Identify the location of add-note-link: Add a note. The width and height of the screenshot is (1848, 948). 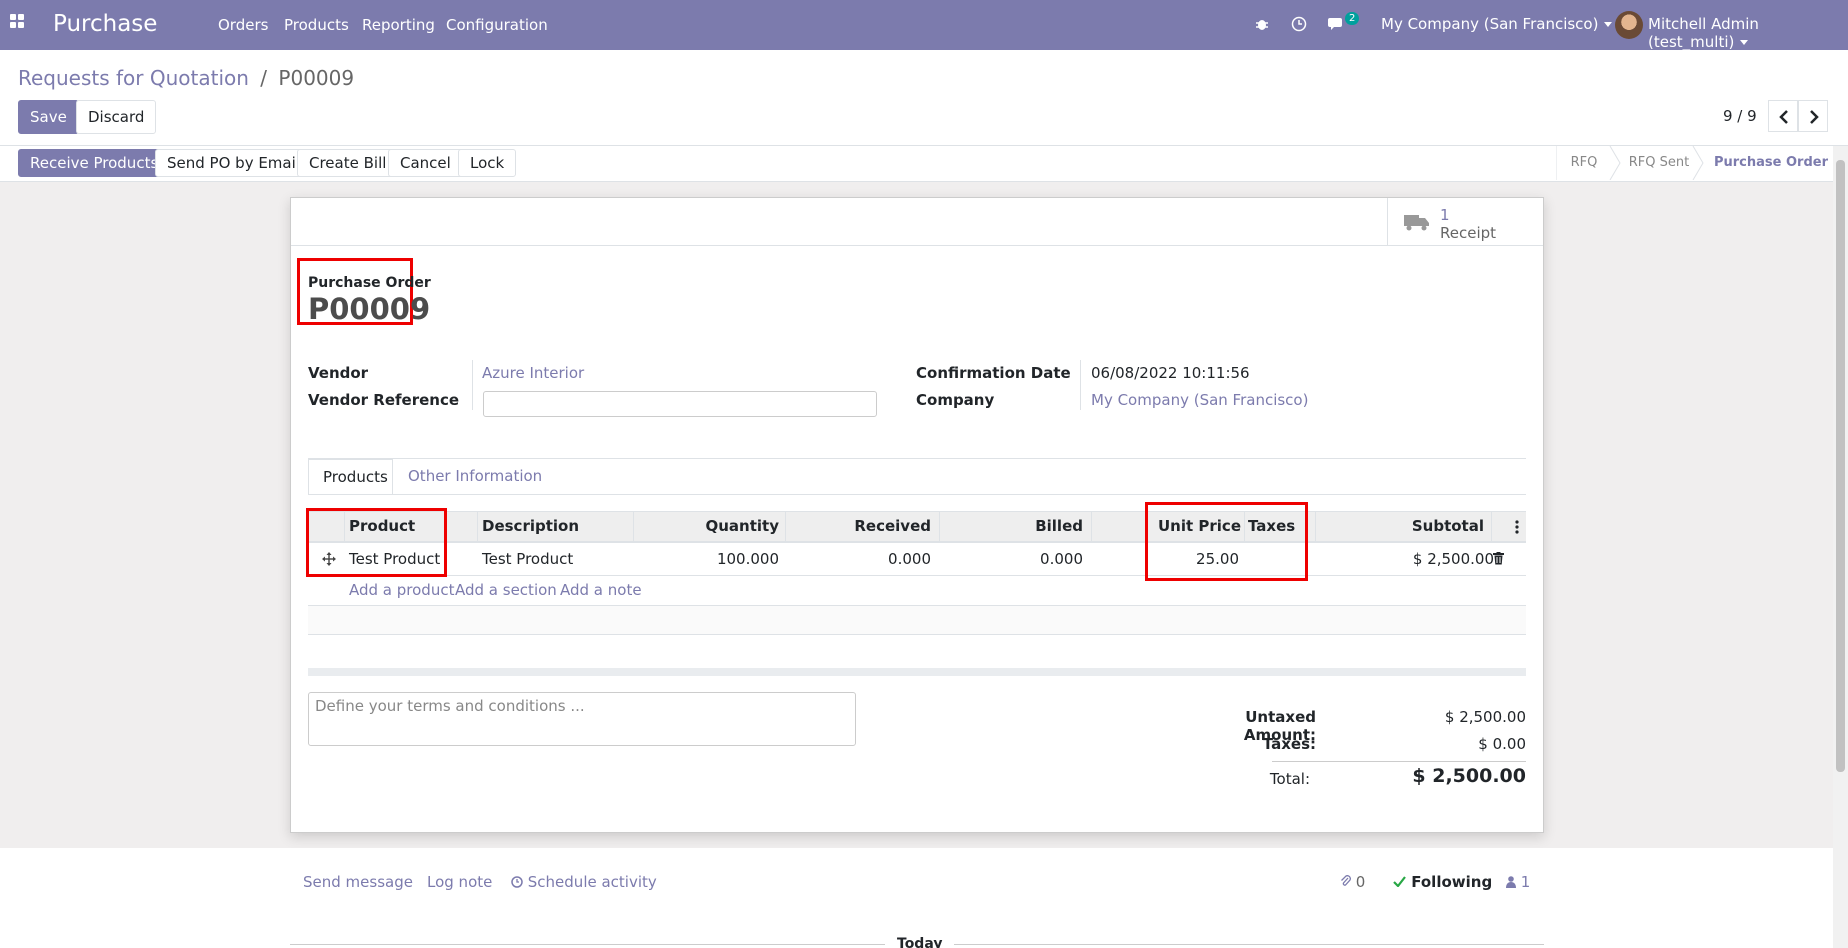
(601, 590).